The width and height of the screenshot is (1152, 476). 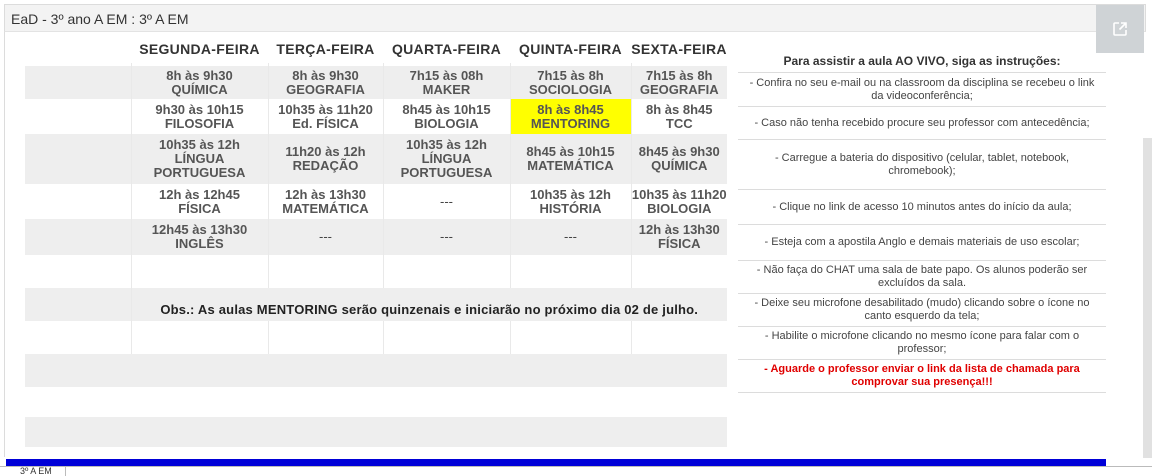 I want to click on class-cell: 7h15 às 08h MAKER, so click(x=446, y=82).